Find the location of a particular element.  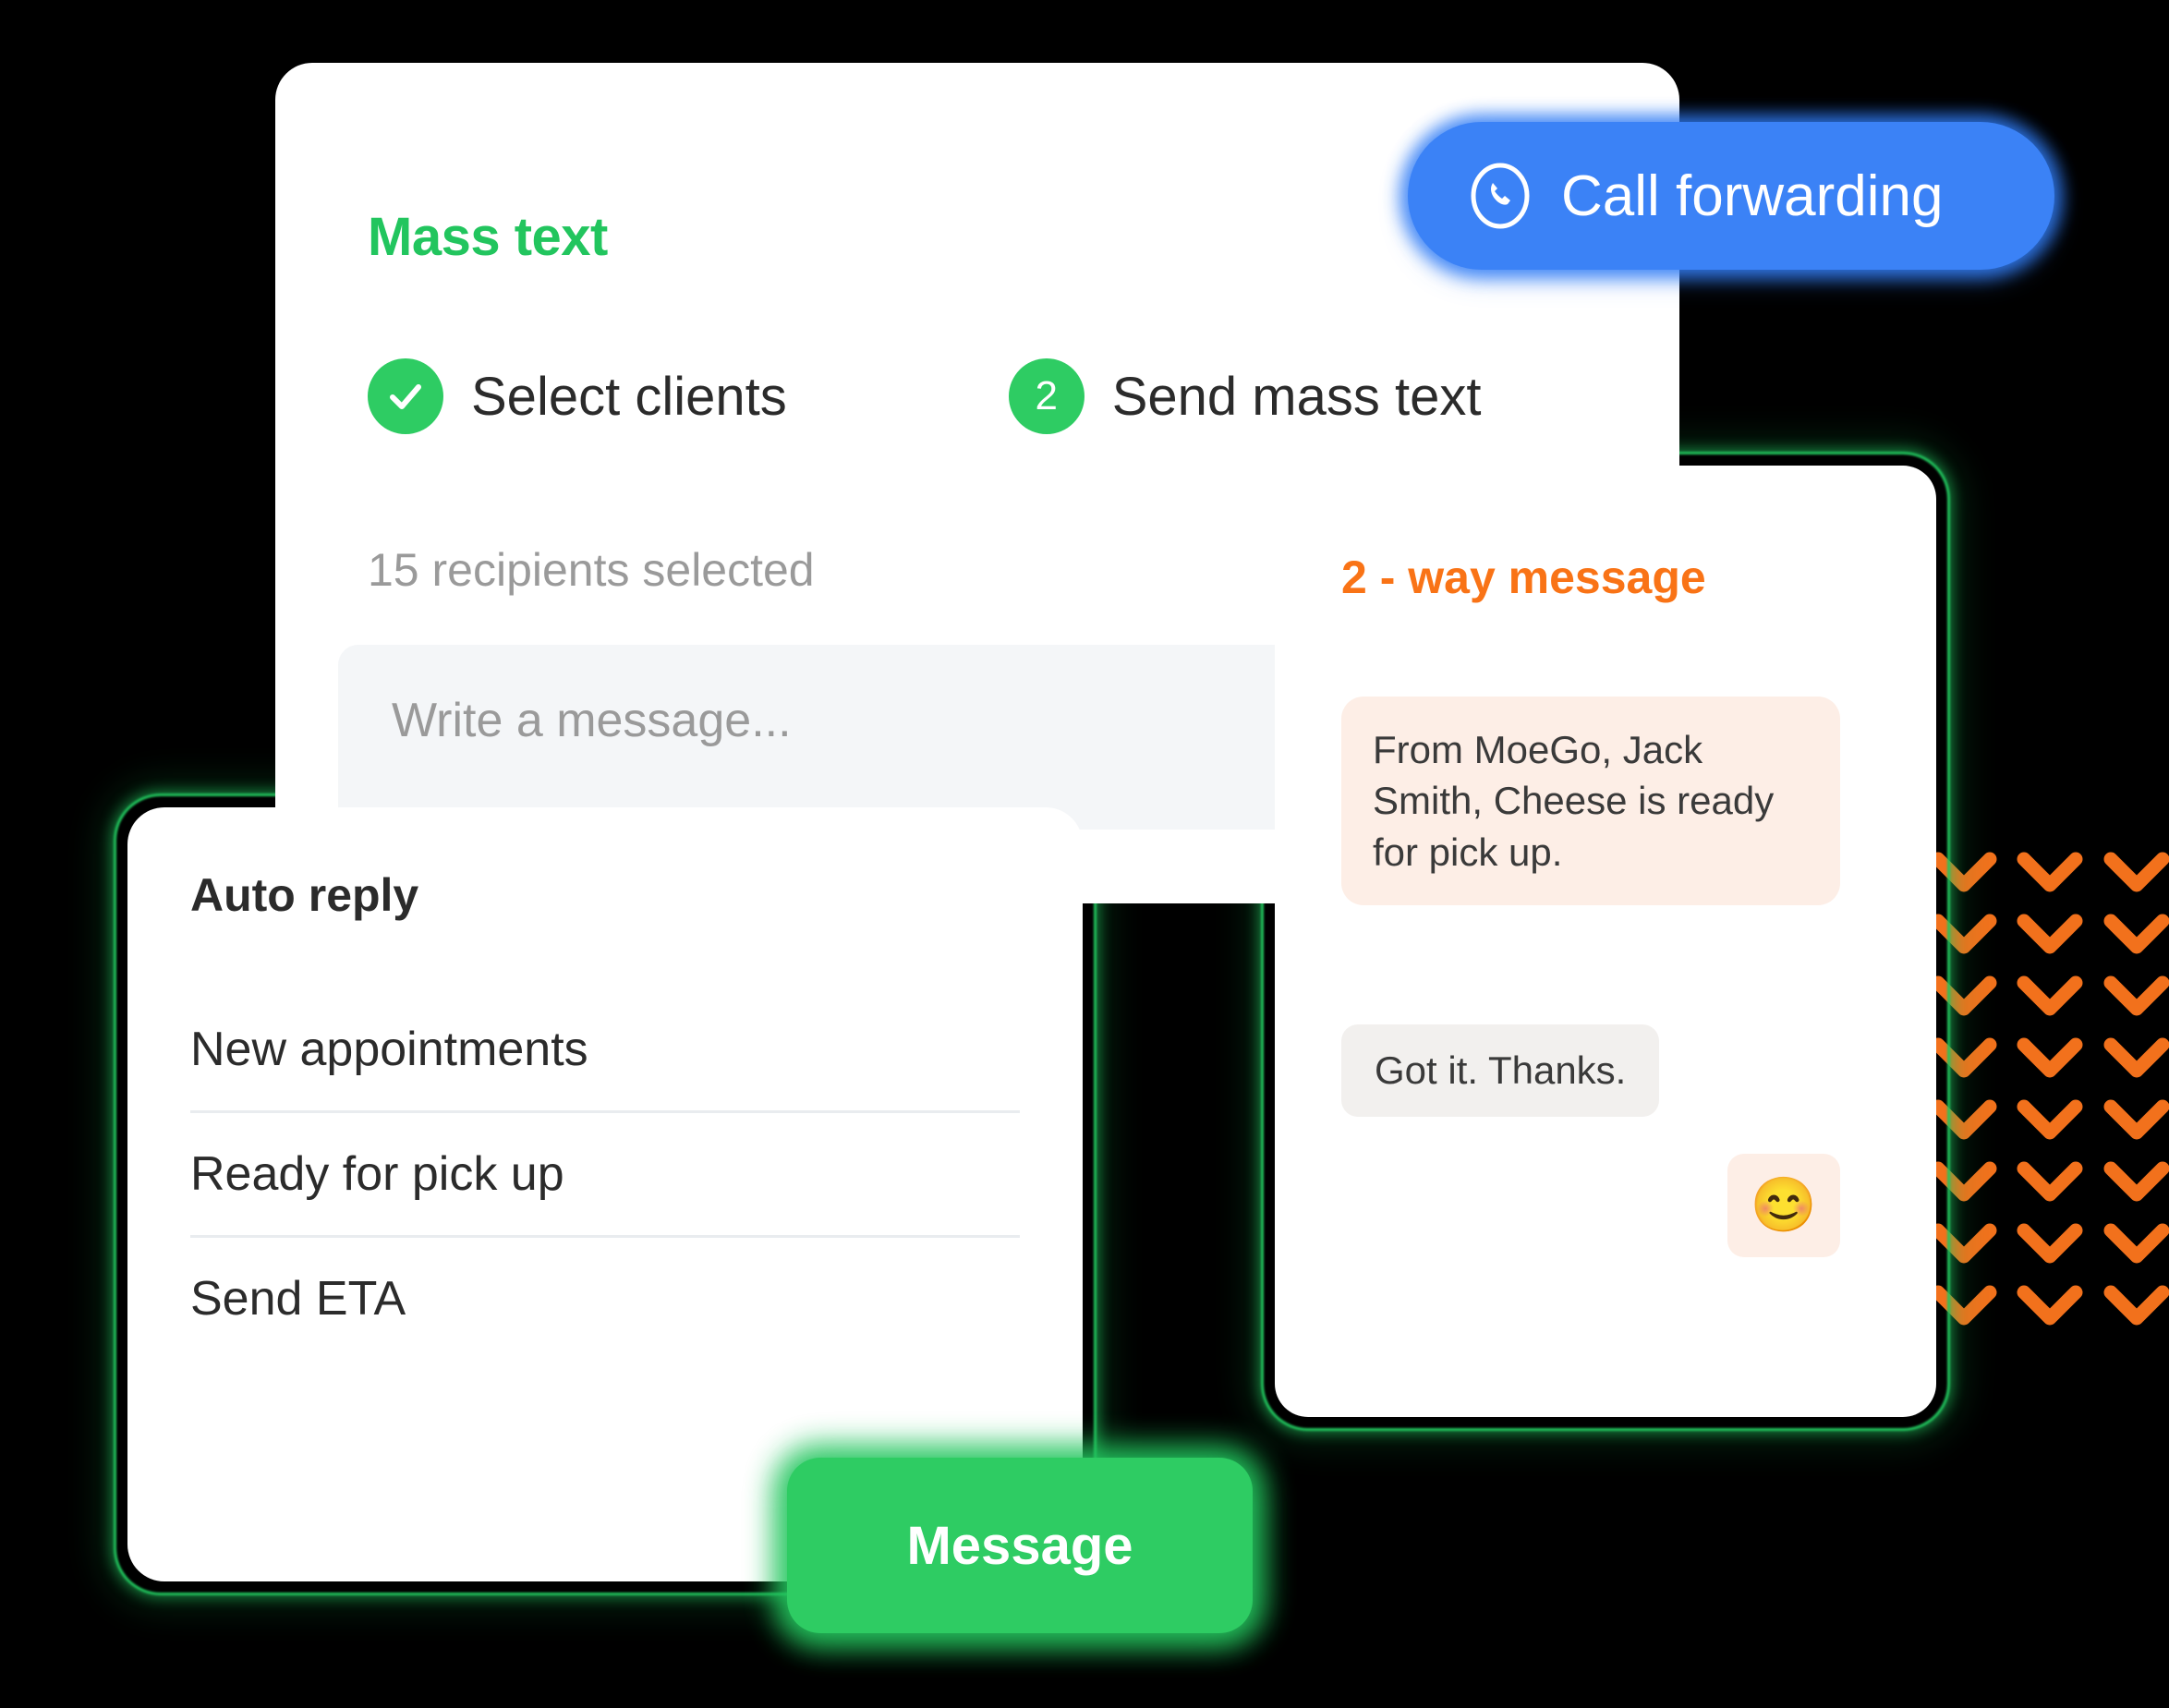

call-forwarding-label: Call forwarding is located at coordinates (1752, 196).